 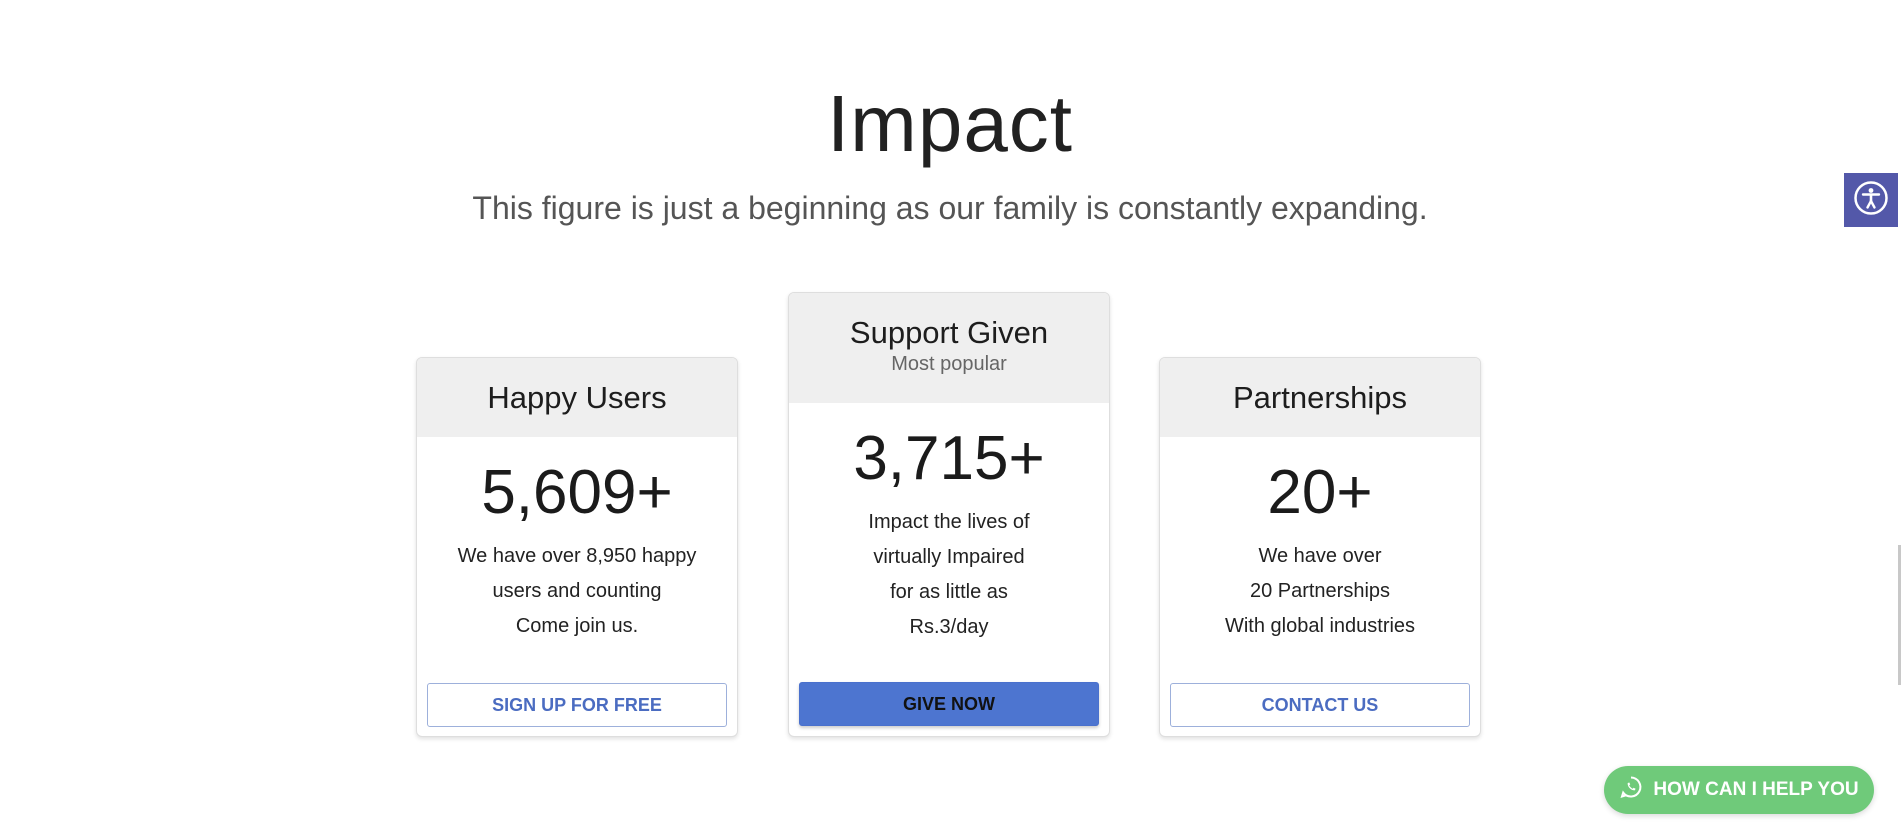 I want to click on card-description-line: Impact the lives of, so click(x=949, y=522).